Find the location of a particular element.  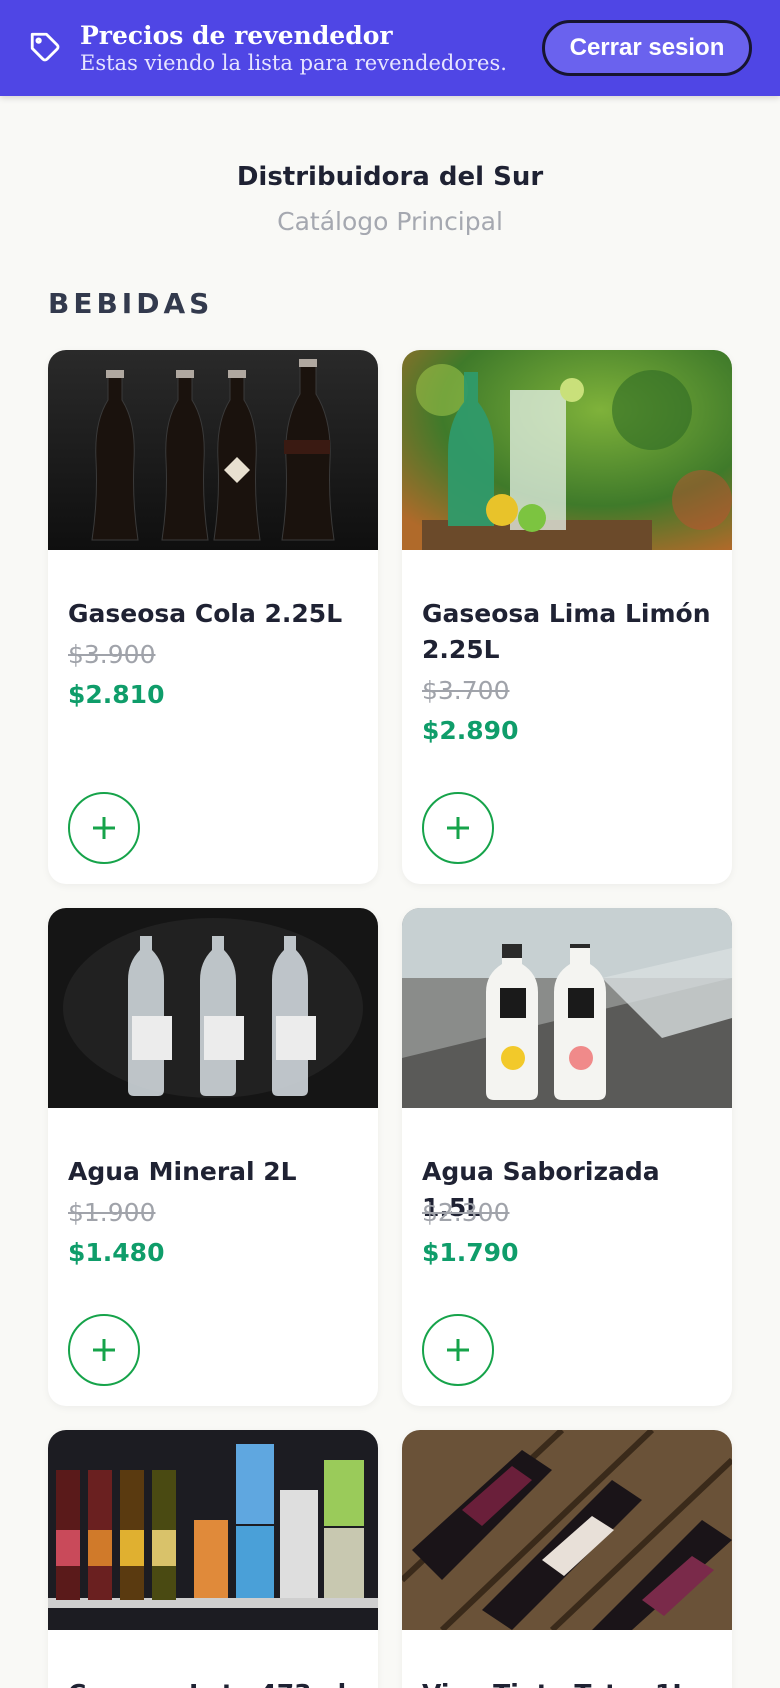

product-name: Agua Mineral 2L is located at coordinates (182, 1171).